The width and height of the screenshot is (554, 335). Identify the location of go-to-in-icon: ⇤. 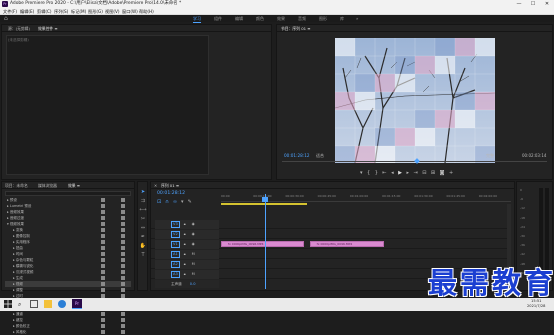
(386, 173).